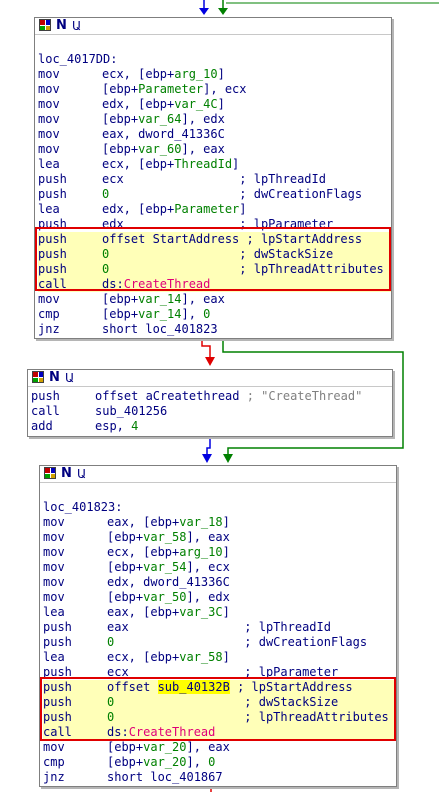  What do you see at coordinates (286, 224) in the screenshot?
I see `operand: ; lpParameter` at bounding box center [286, 224].